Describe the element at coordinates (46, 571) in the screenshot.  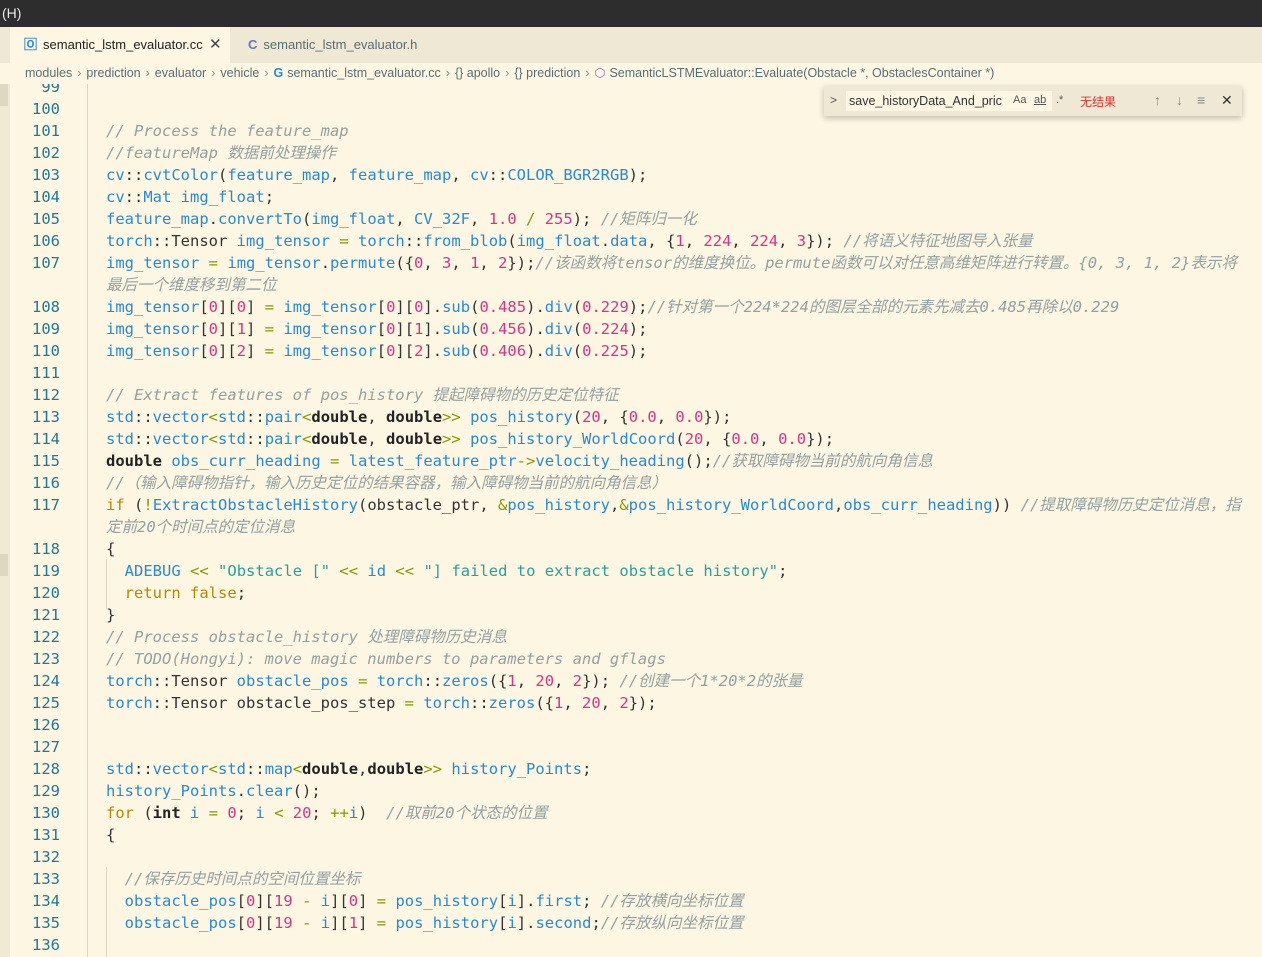
I see `line-number: 119` at that location.